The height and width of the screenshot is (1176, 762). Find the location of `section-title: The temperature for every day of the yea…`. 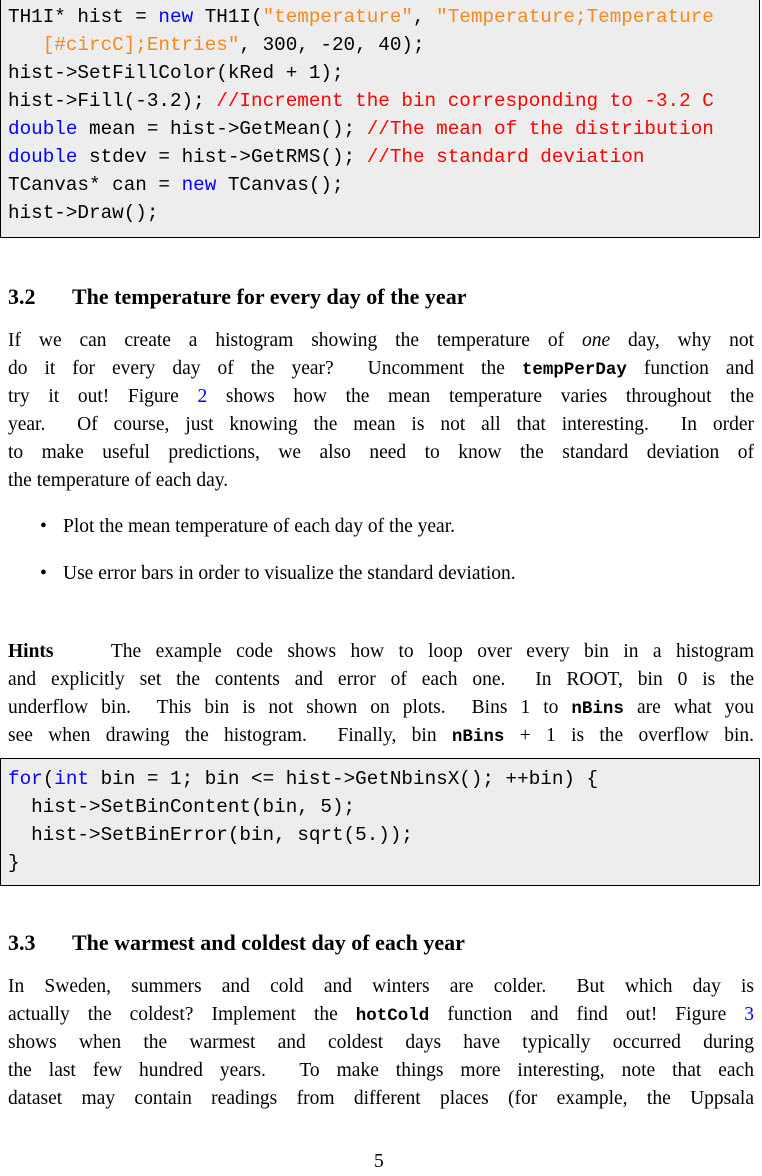

section-title: The temperature for every day of the yea… is located at coordinates (269, 296).